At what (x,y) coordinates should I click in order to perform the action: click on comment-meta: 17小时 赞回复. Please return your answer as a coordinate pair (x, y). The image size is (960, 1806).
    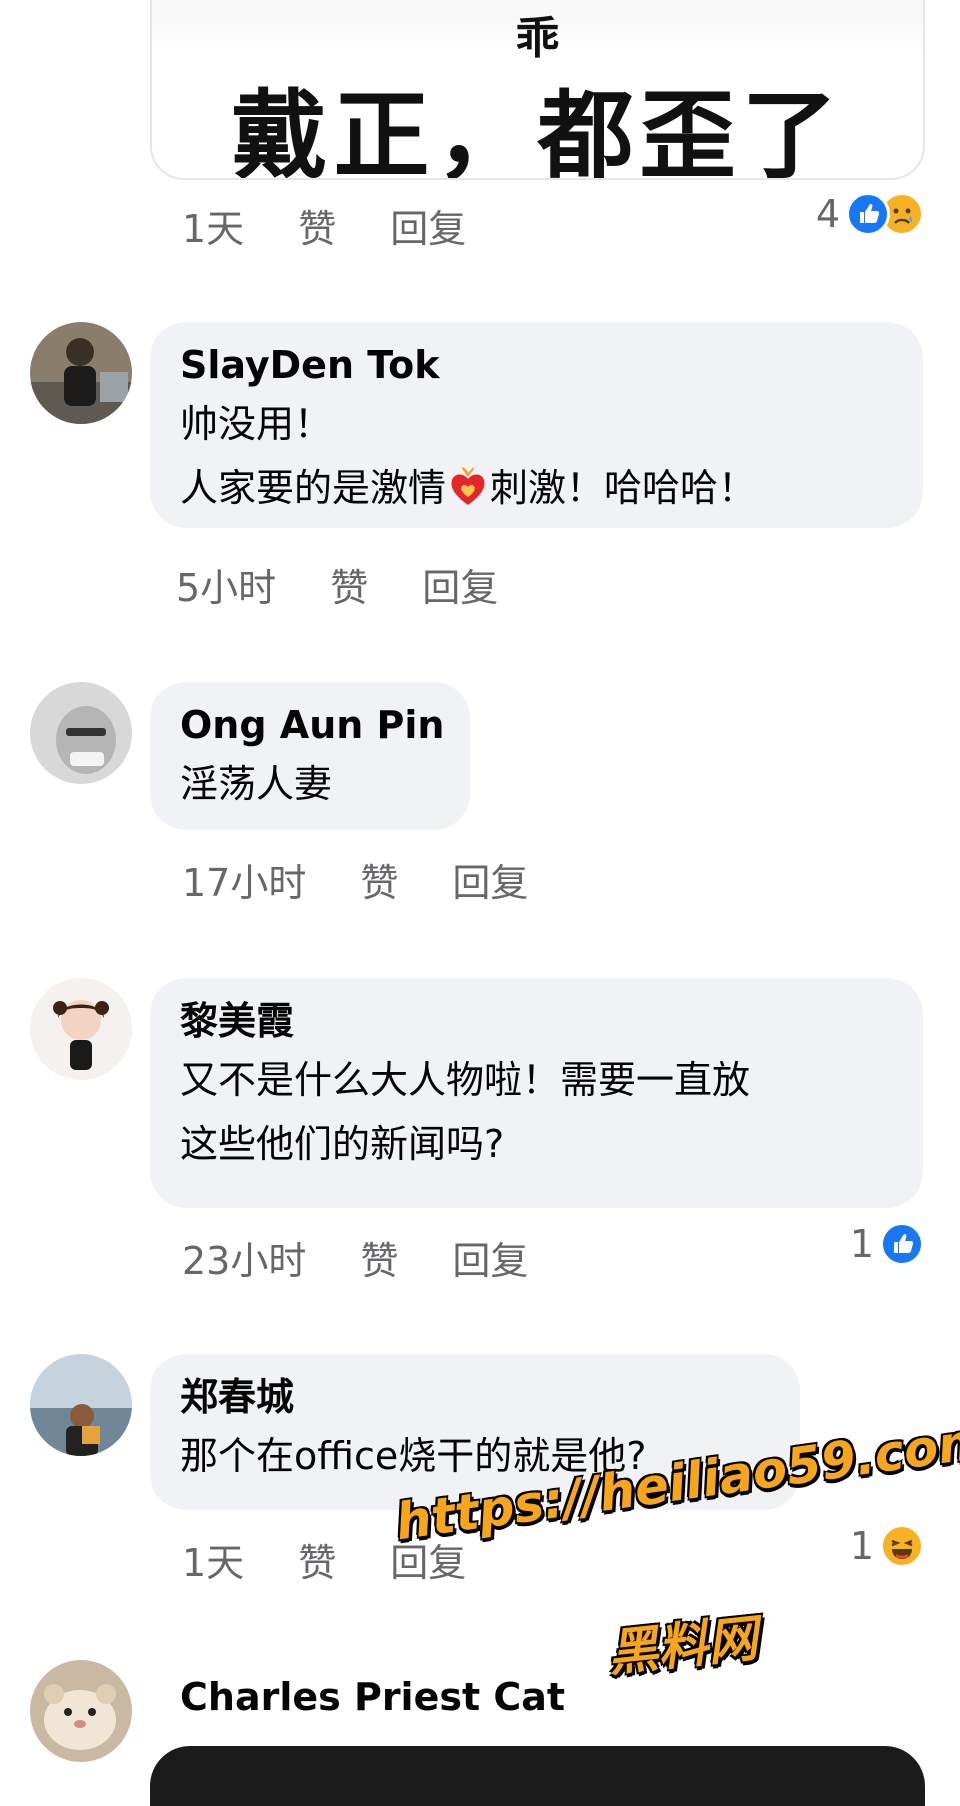
    Looking at the image, I should click on (382, 879).